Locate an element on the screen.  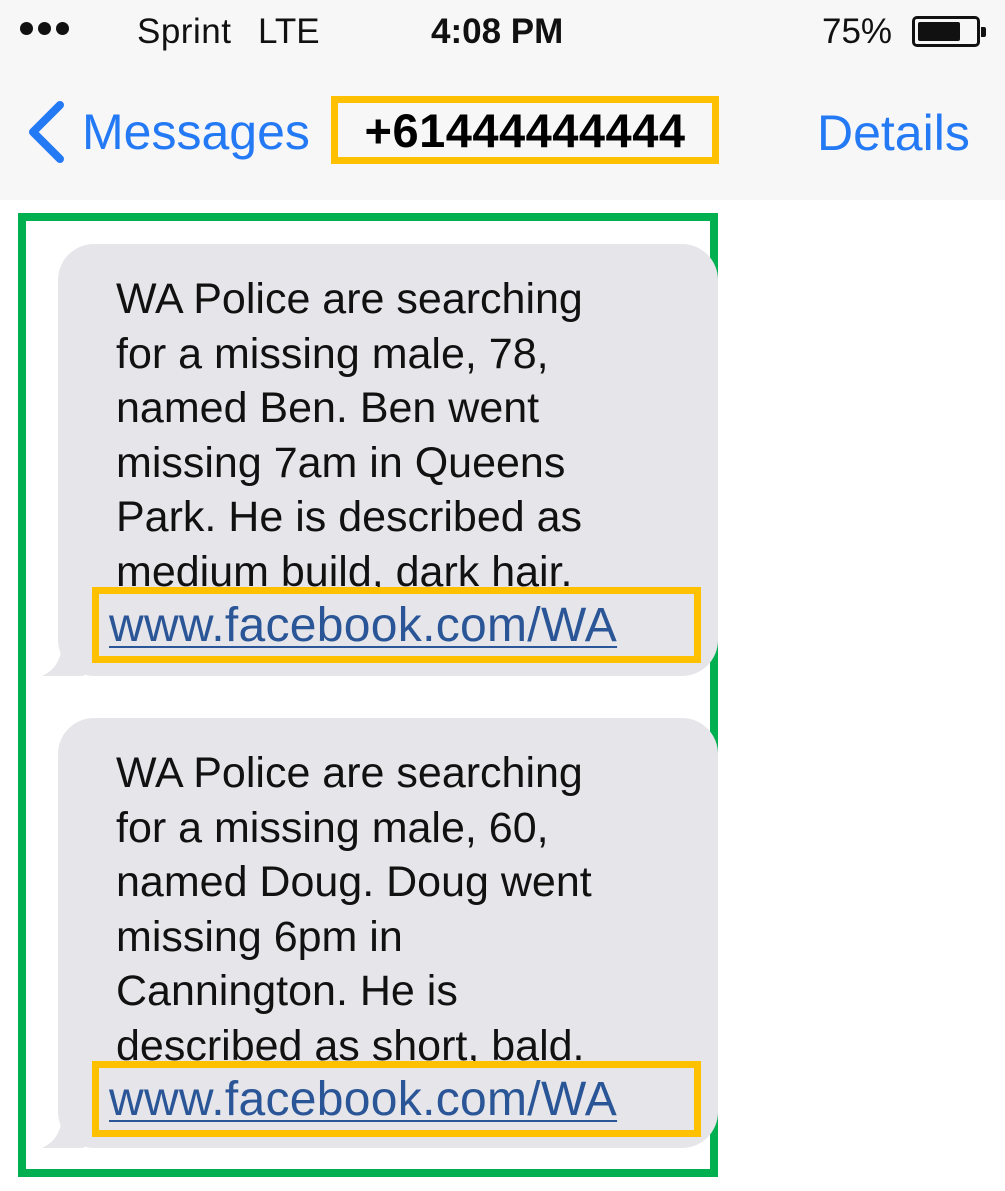
navigation-bar: Messages +61444444444 Details is located at coordinates (502, 131).